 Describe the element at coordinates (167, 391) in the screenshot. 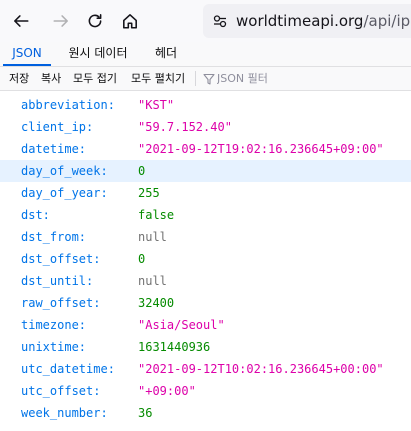

I see `json-value: "+09:00"` at that location.